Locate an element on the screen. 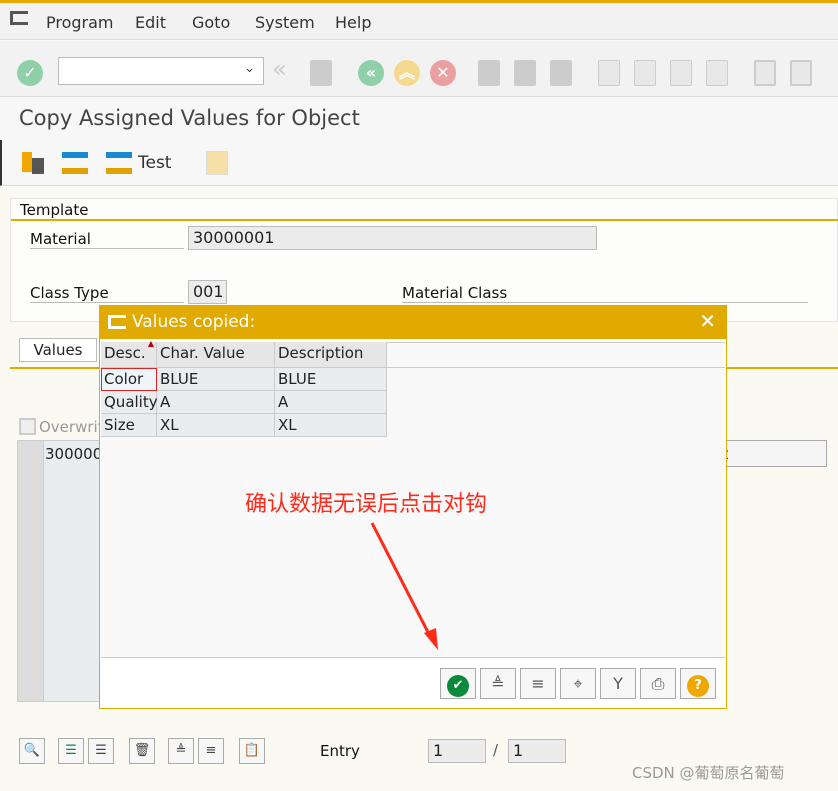 The height and width of the screenshot is (791, 838). dialog-title-bar: Values copied: ✕ is located at coordinates (413, 322).